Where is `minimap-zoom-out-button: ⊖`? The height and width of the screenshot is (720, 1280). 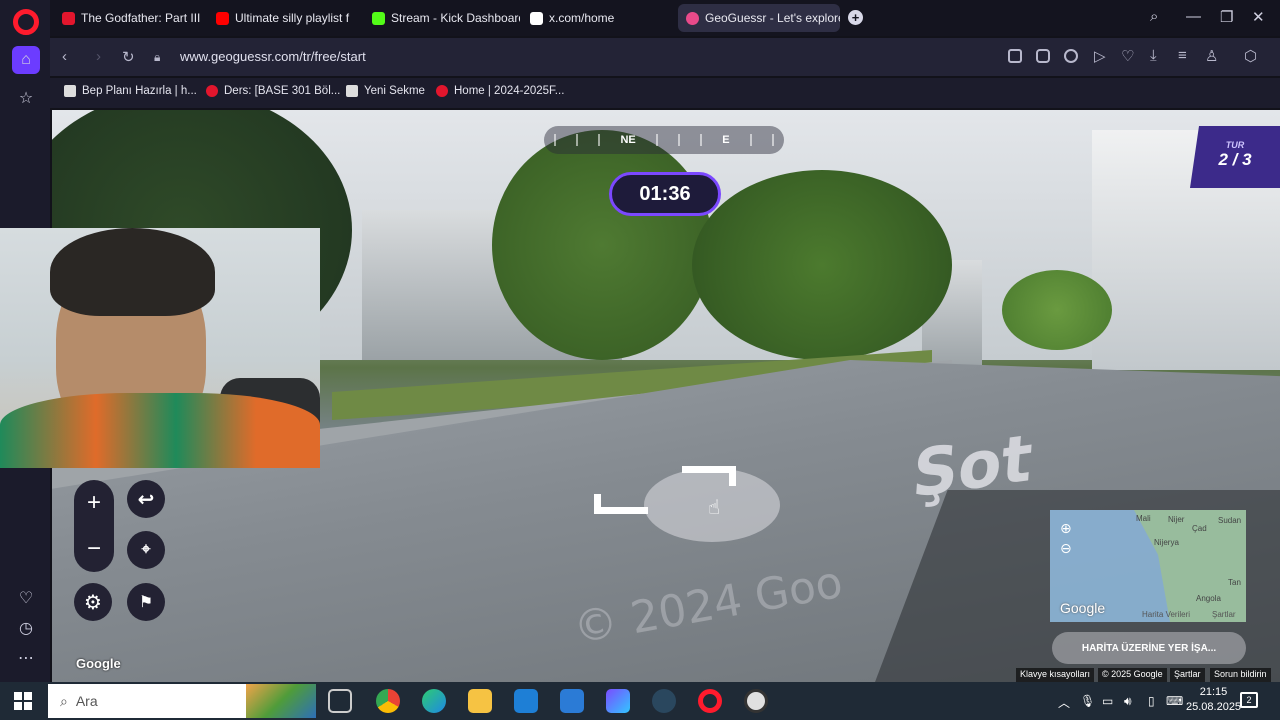 minimap-zoom-out-button: ⊖ is located at coordinates (1066, 548).